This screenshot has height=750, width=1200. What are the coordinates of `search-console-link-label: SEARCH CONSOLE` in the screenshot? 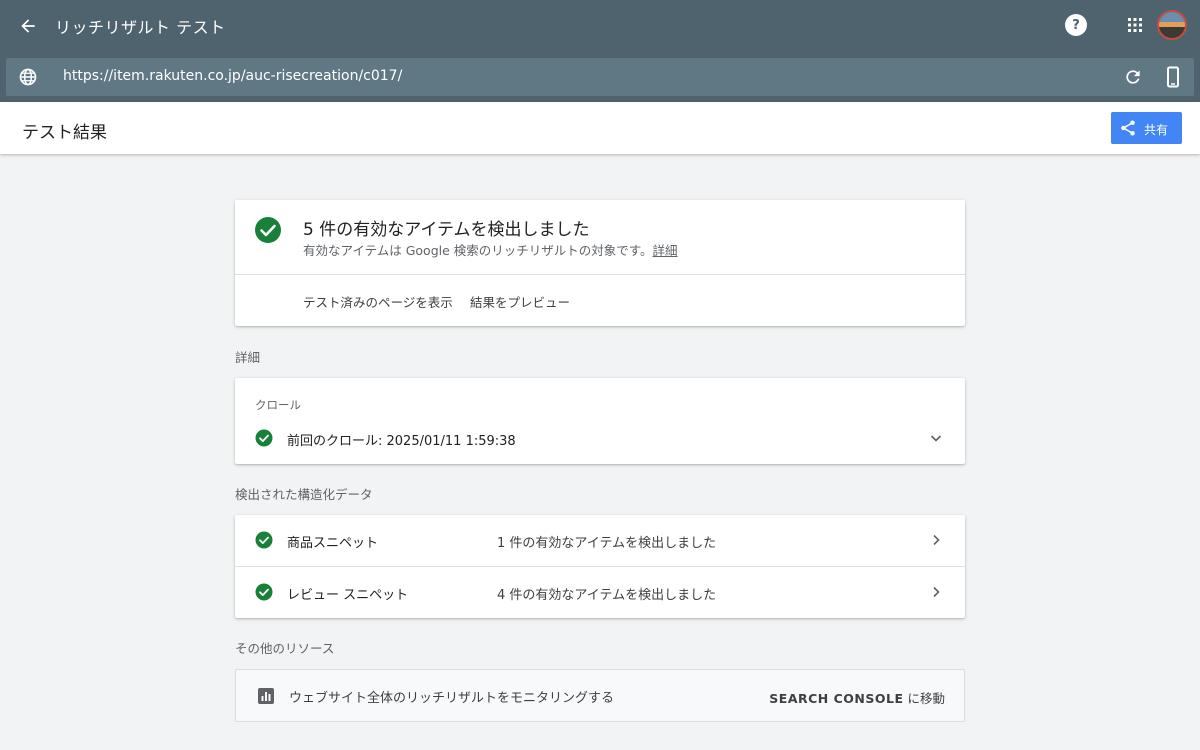 It's located at (836, 698).